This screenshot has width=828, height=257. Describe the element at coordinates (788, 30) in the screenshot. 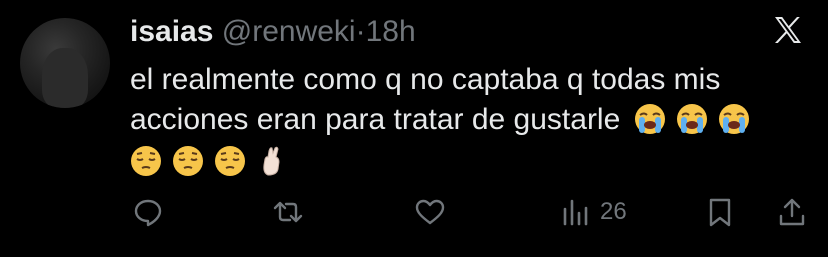

I see `x-logo-icon` at that location.